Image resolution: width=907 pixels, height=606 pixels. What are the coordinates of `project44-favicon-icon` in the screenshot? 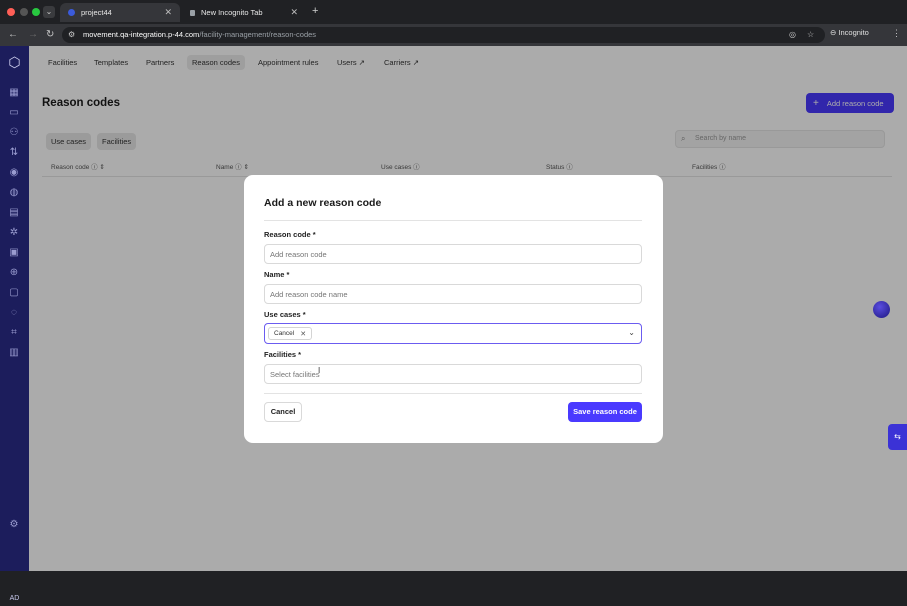 It's located at (71, 12).